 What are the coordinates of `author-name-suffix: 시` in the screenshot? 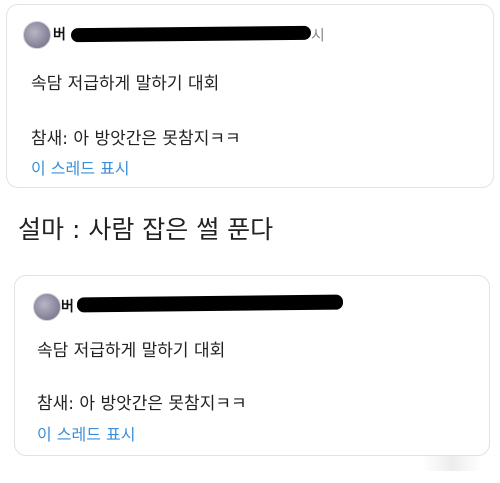 It's located at (318, 35).